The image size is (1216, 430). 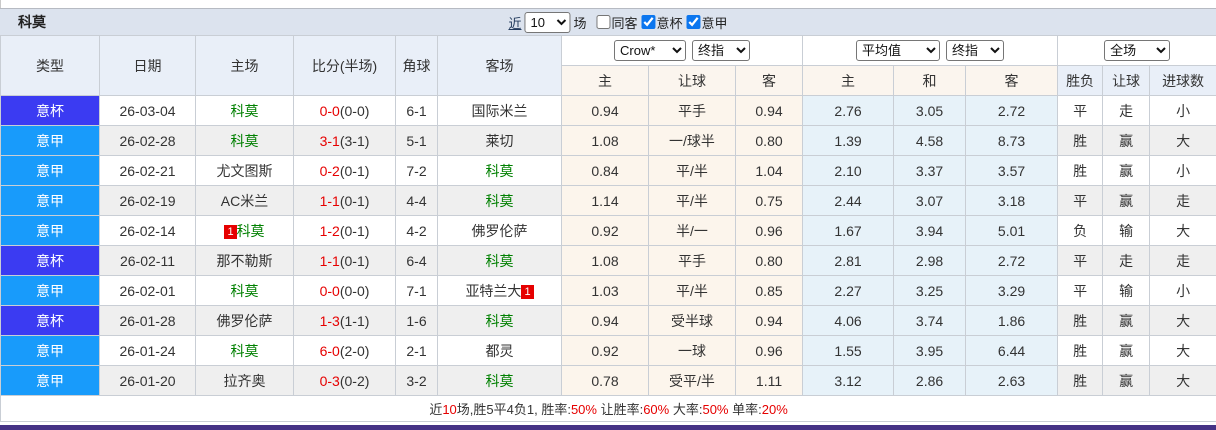 What do you see at coordinates (344, 230) in the screenshot?
I see `score-cell: 1-2(0-1)` at bounding box center [344, 230].